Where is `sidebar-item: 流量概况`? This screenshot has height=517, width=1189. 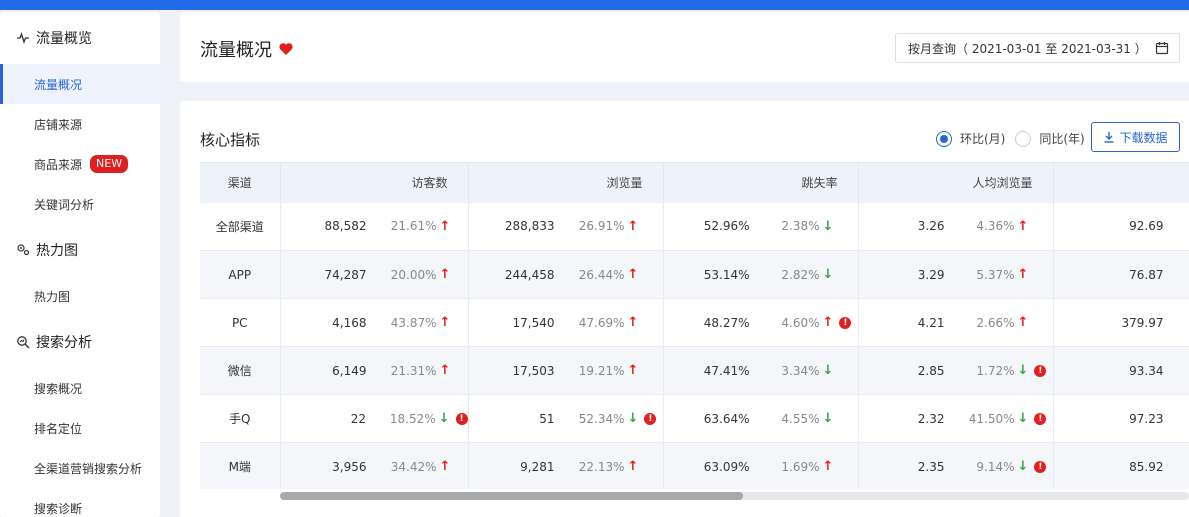
sidebar-item: 流量概况 is located at coordinates (80, 84).